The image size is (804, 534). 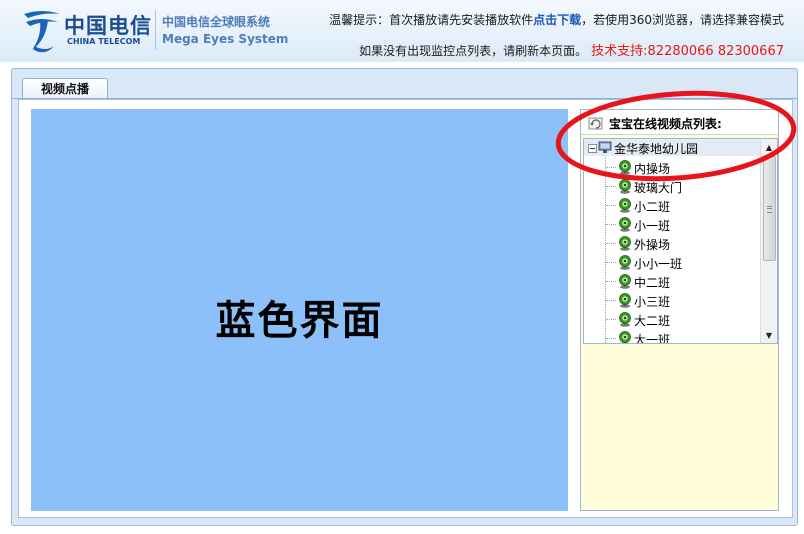 What do you see at coordinates (681, 167) in the screenshot?
I see `camera-item: 内操场` at bounding box center [681, 167].